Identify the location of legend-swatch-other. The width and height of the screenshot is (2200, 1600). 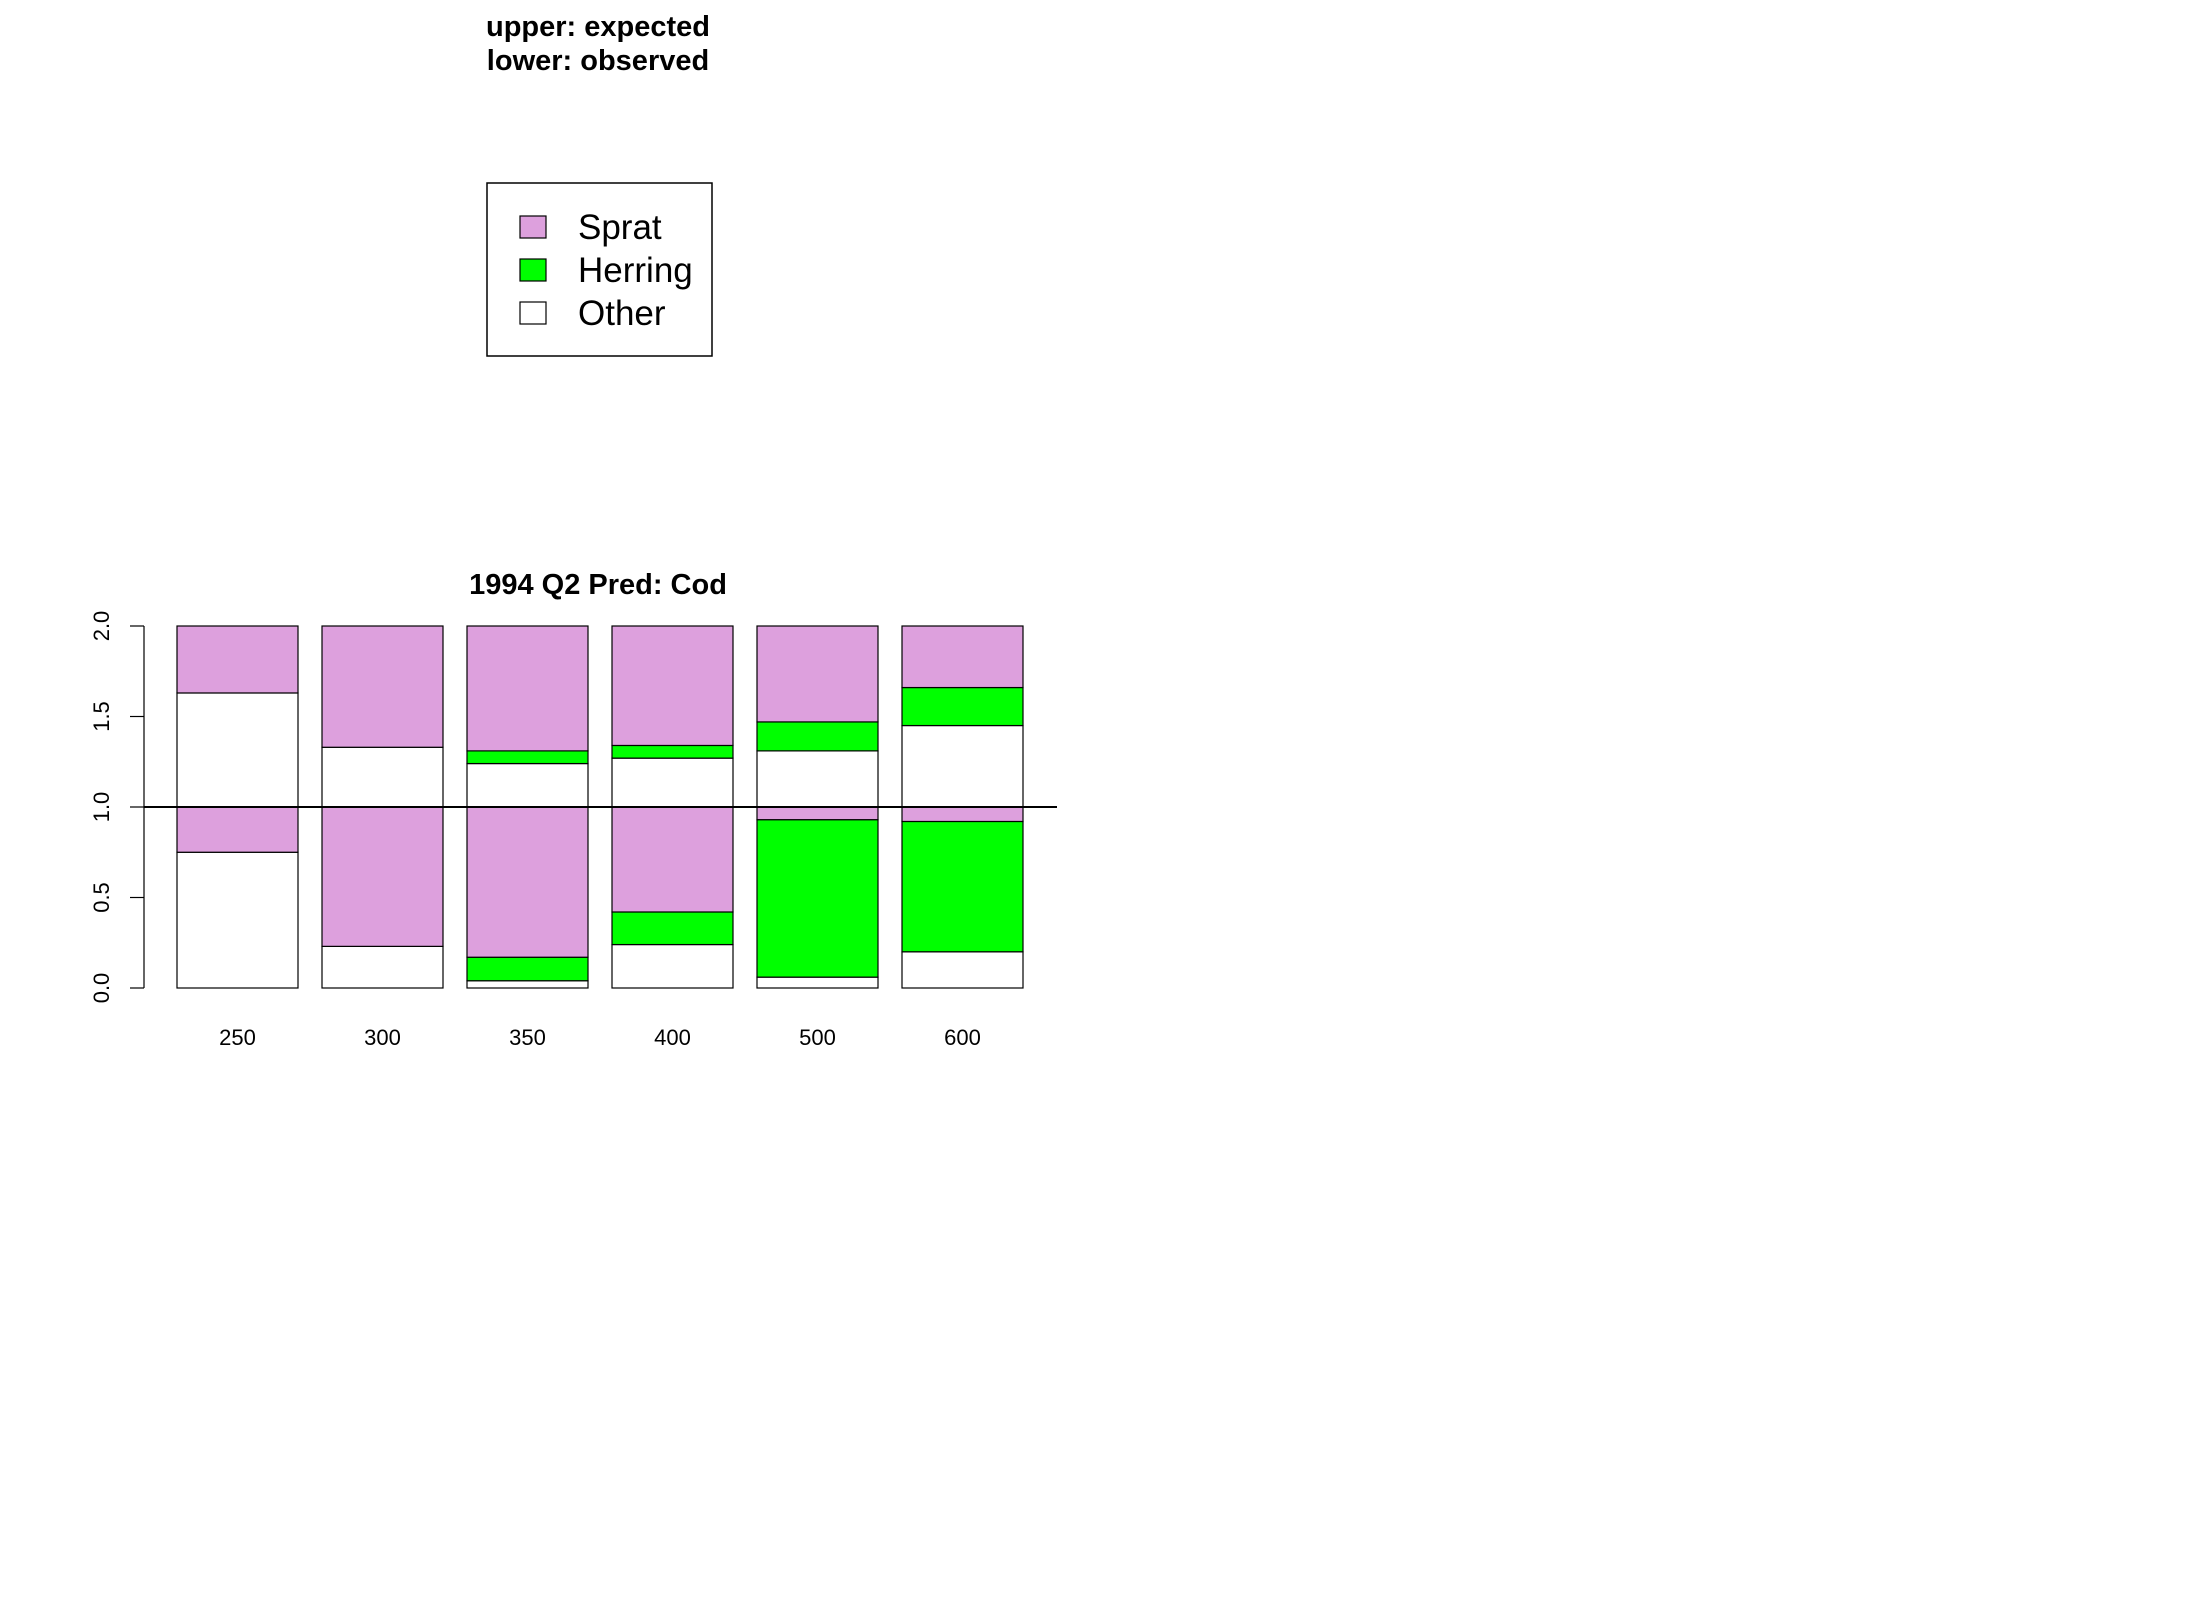
(533, 313).